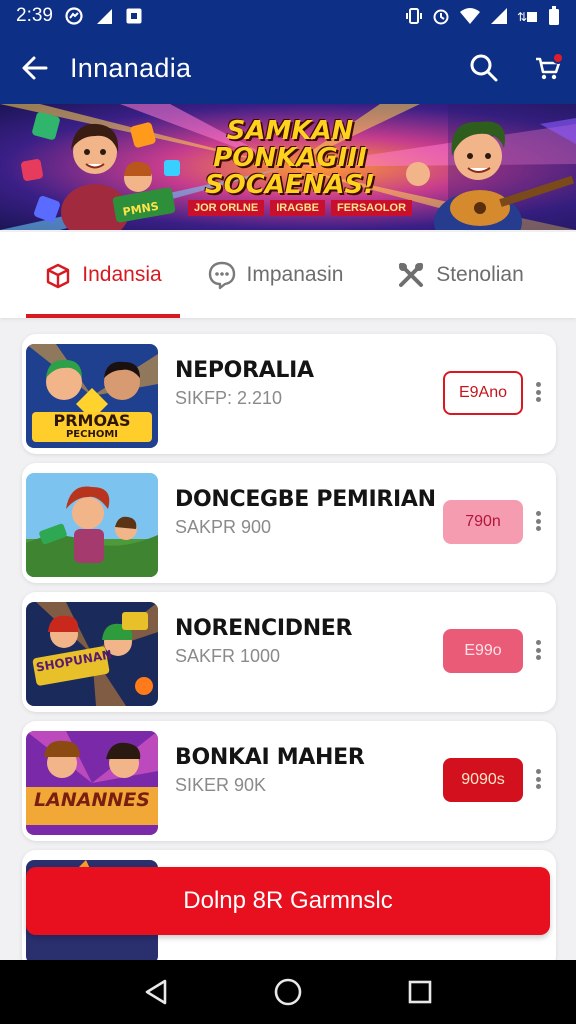 The image size is (576, 1024). What do you see at coordinates (483, 651) in the screenshot?
I see `price-button: E99o` at bounding box center [483, 651].